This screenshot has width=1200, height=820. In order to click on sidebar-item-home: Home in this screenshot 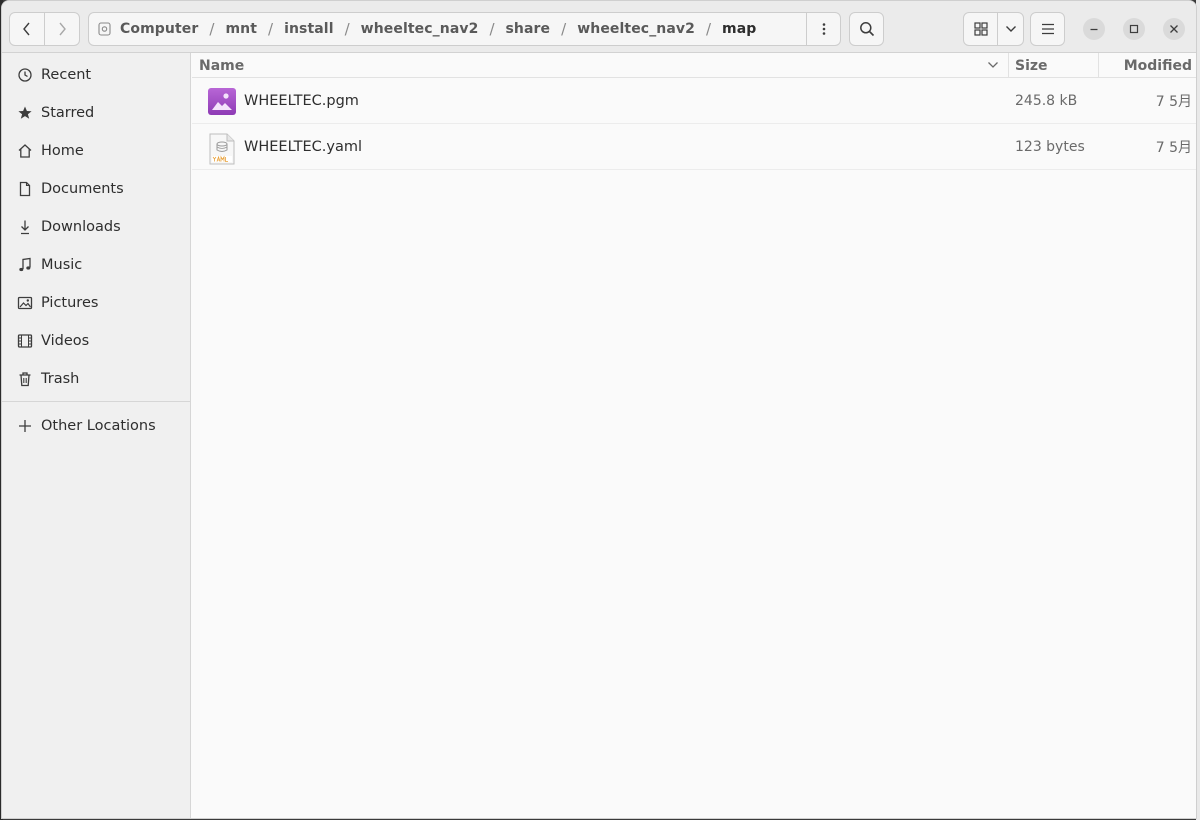, I will do `click(96, 151)`.